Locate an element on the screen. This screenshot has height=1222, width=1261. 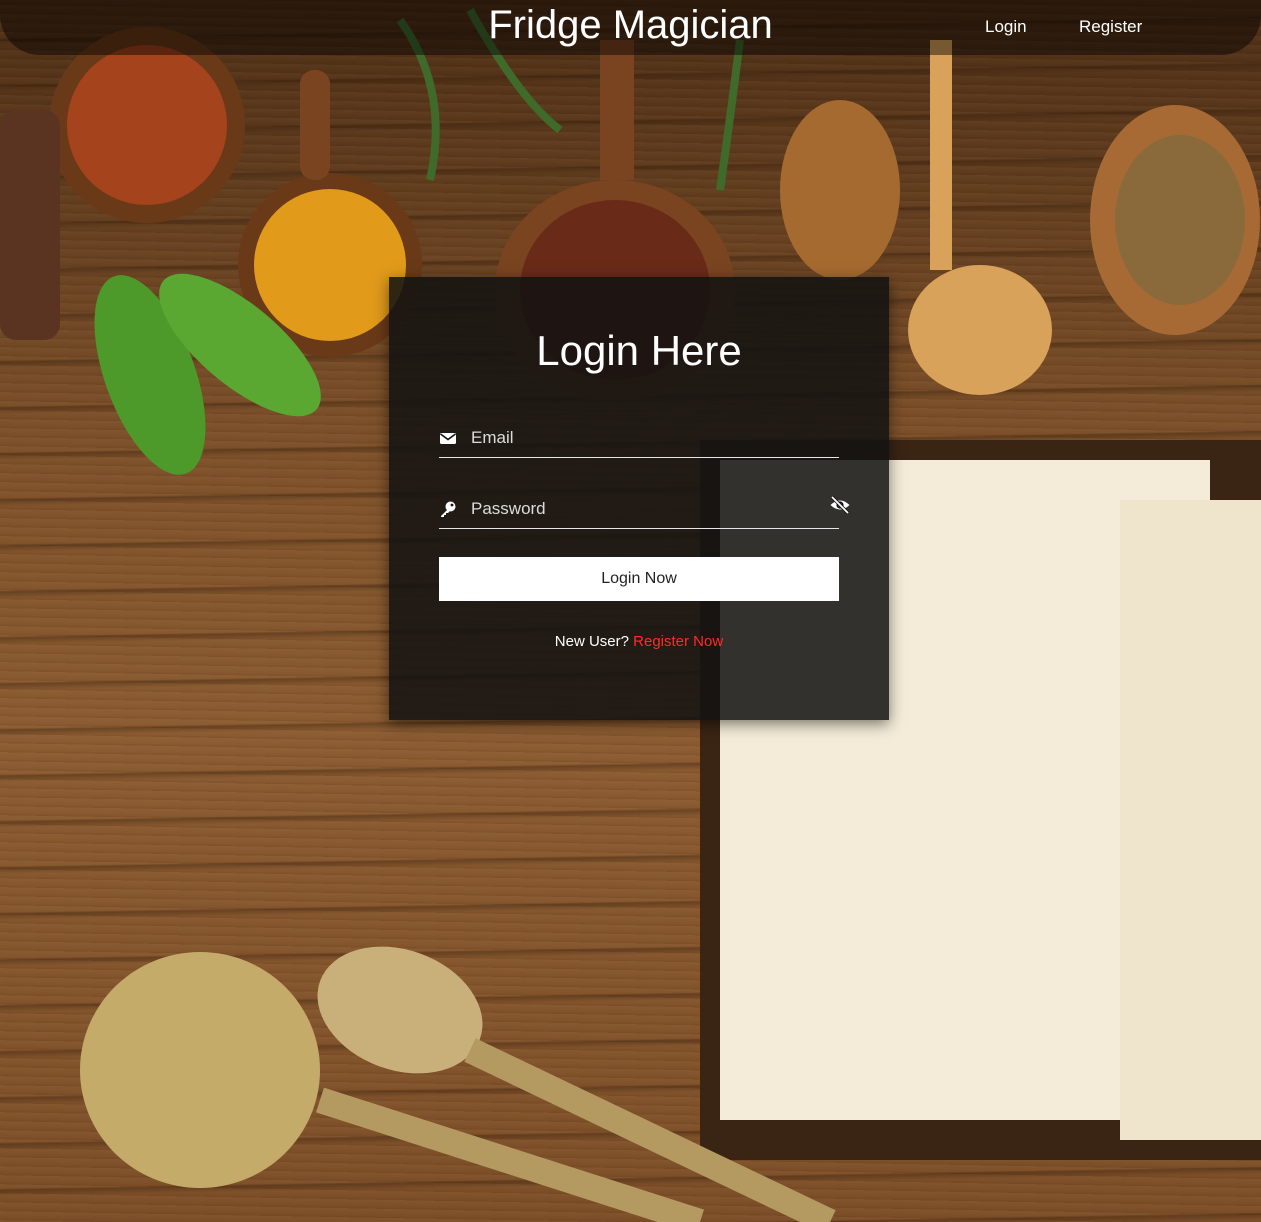
new-user-prompt: New User? Register Now is located at coordinates (639, 641).